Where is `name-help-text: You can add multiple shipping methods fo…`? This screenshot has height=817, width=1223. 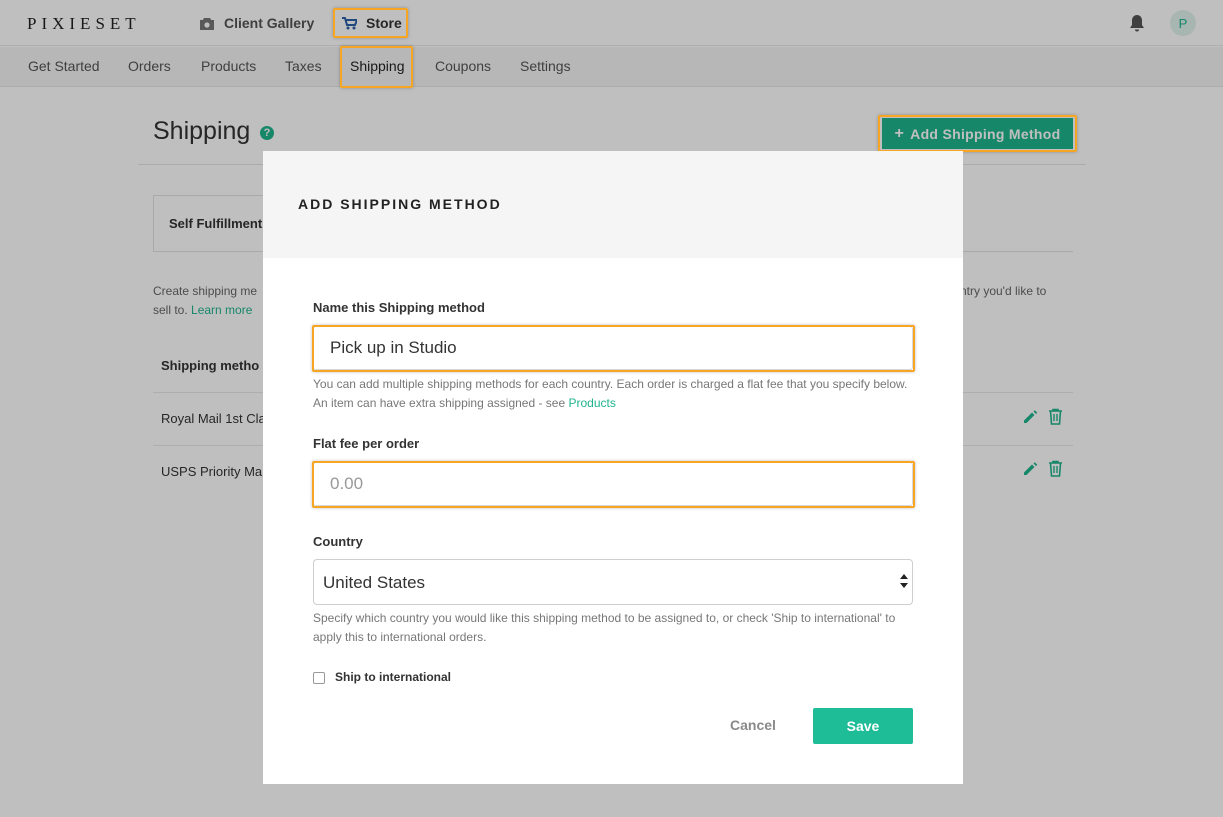
name-help-text: You can add multiple shipping methods fo… is located at coordinates (613, 394).